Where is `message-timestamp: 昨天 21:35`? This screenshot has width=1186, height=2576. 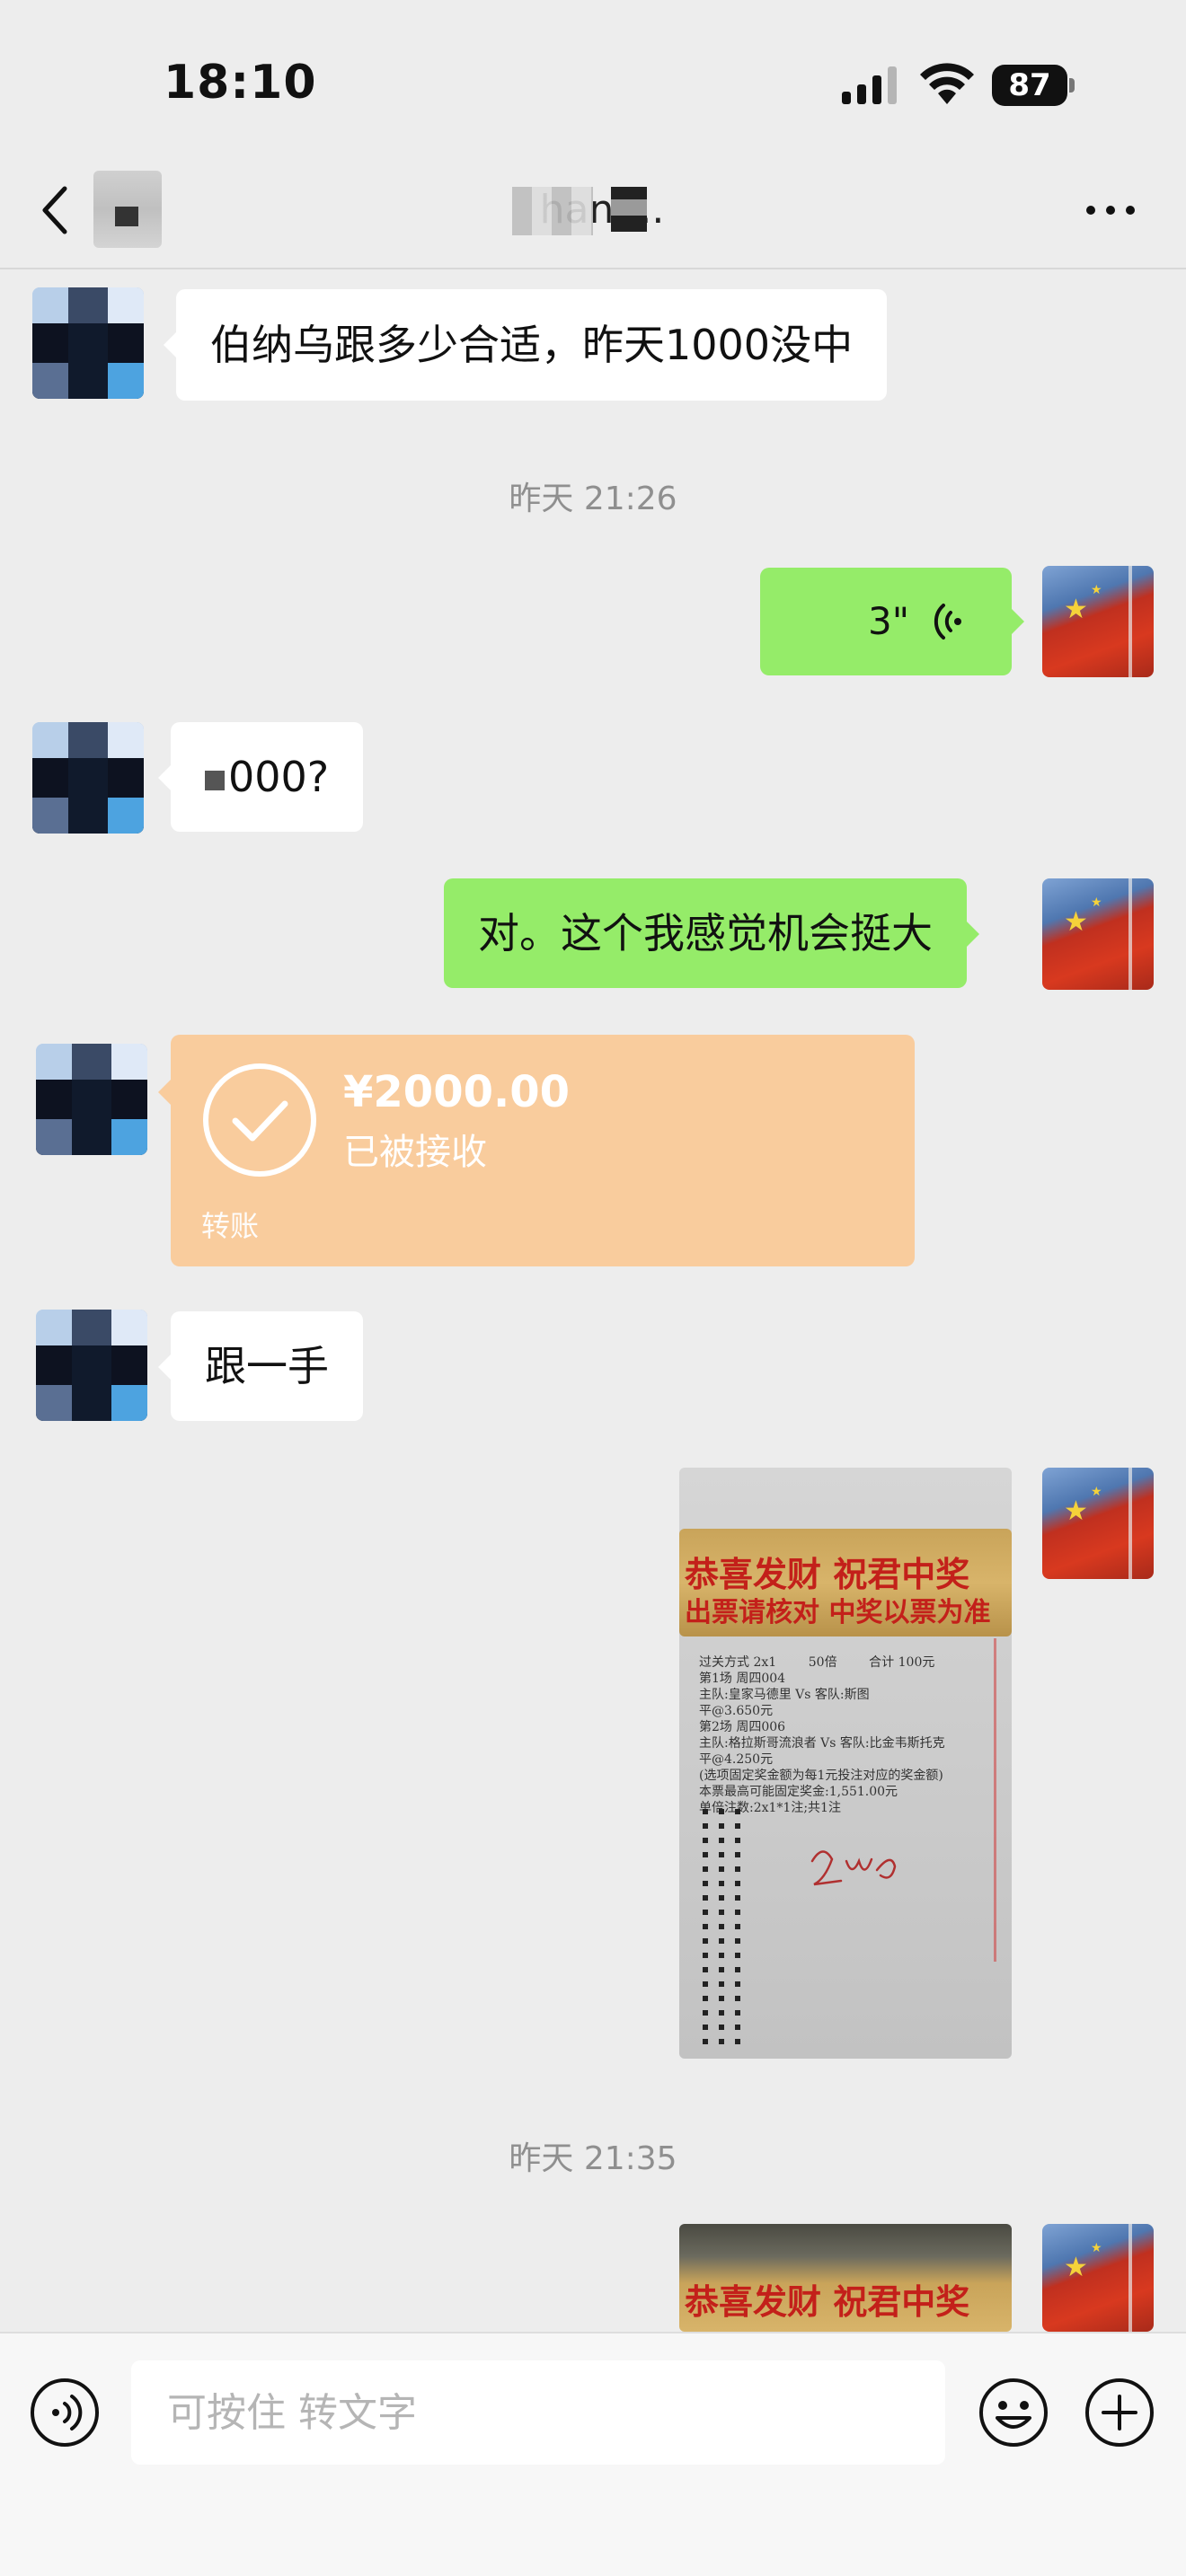 message-timestamp: 昨天 21:35 is located at coordinates (593, 2158).